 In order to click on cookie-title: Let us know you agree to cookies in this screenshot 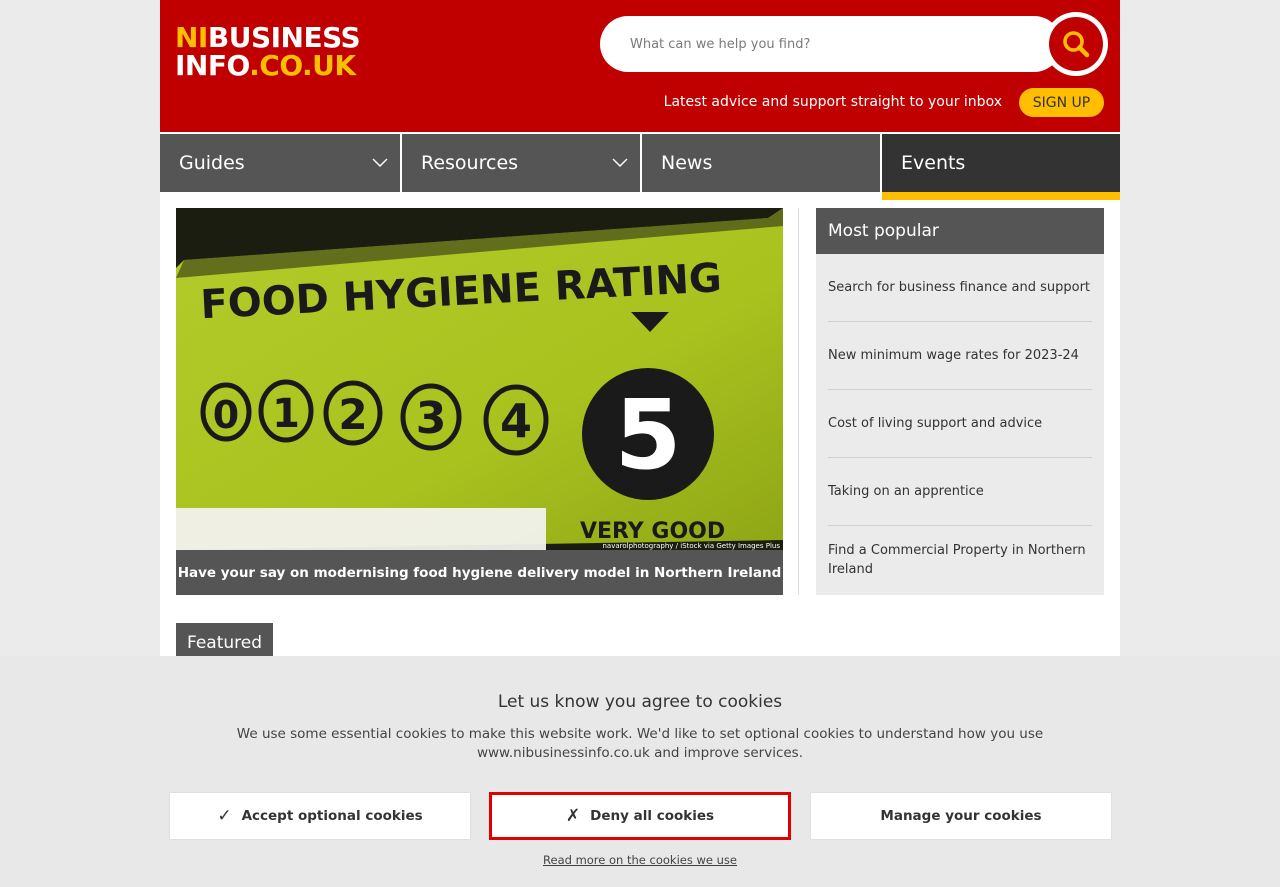, I will do `click(640, 702)`.